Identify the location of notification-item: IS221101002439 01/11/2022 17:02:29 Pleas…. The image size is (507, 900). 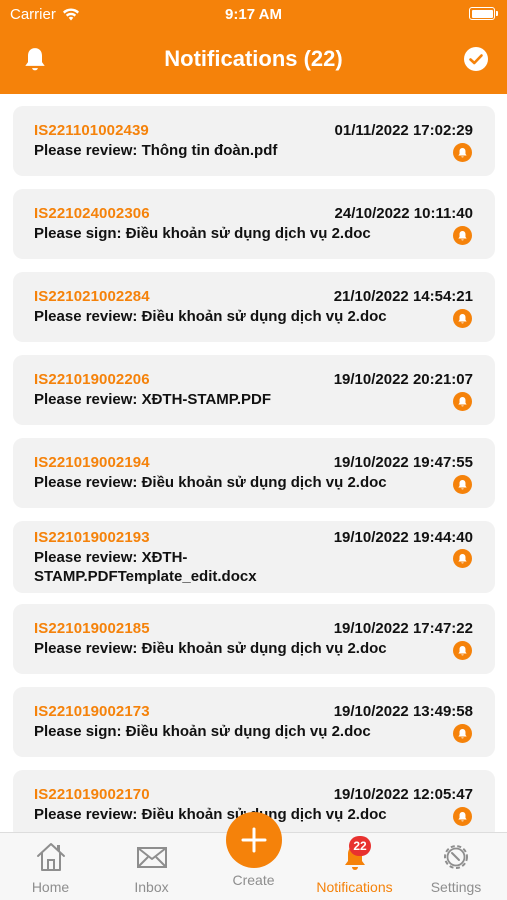
(254, 141).